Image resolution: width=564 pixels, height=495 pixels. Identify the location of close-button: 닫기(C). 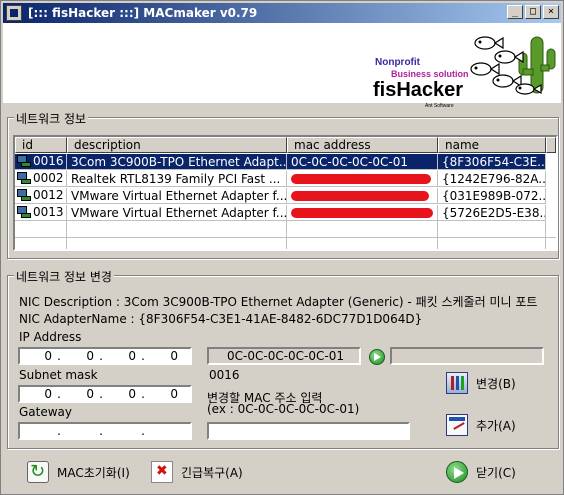
(481, 472).